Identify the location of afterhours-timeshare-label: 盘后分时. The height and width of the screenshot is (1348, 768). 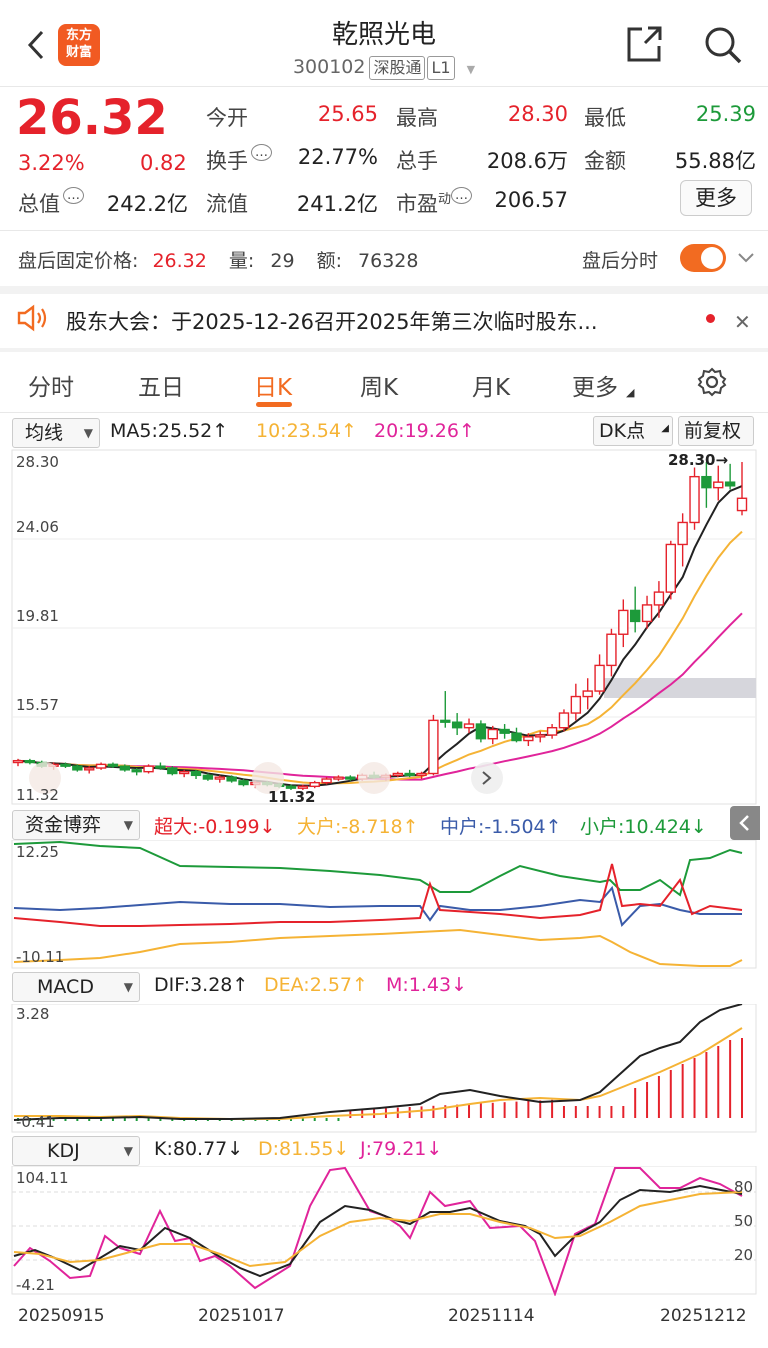
(620, 261).